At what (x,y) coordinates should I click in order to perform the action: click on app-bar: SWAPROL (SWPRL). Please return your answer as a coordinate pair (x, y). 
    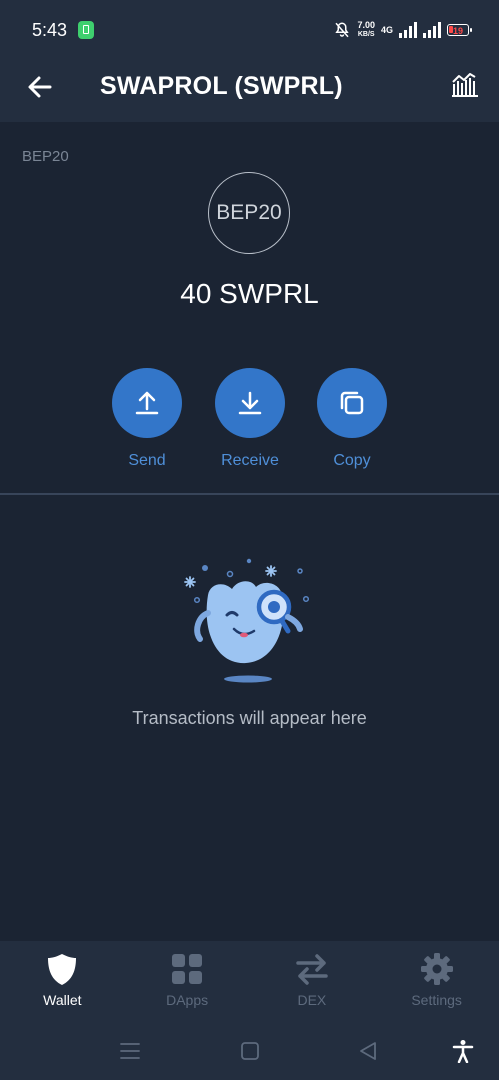
    Looking at the image, I should click on (249, 91).